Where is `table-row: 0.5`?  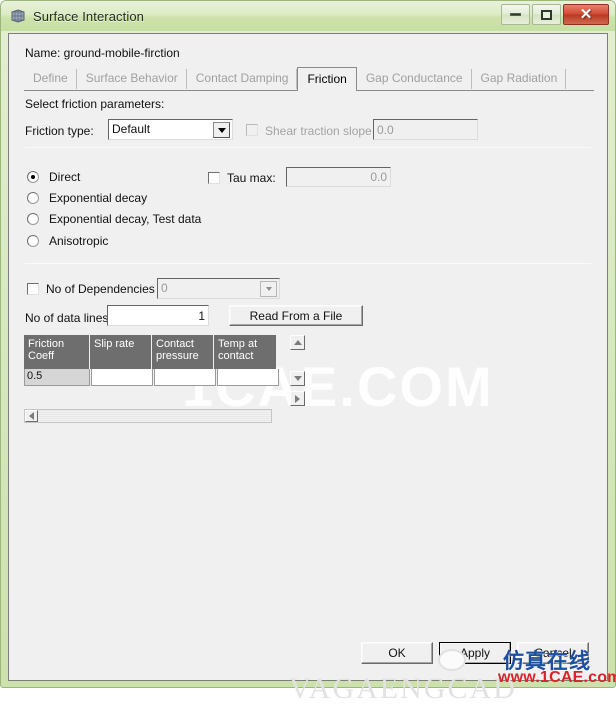 table-row: 0.5 is located at coordinates (155, 377).